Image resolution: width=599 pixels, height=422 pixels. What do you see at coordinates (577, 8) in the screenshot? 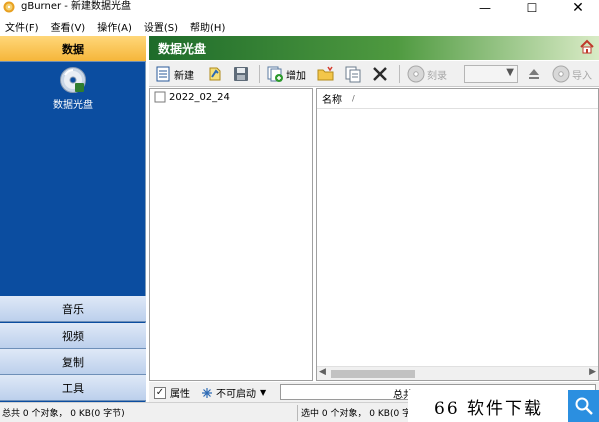
I see `close-button: ✕` at bounding box center [577, 8].